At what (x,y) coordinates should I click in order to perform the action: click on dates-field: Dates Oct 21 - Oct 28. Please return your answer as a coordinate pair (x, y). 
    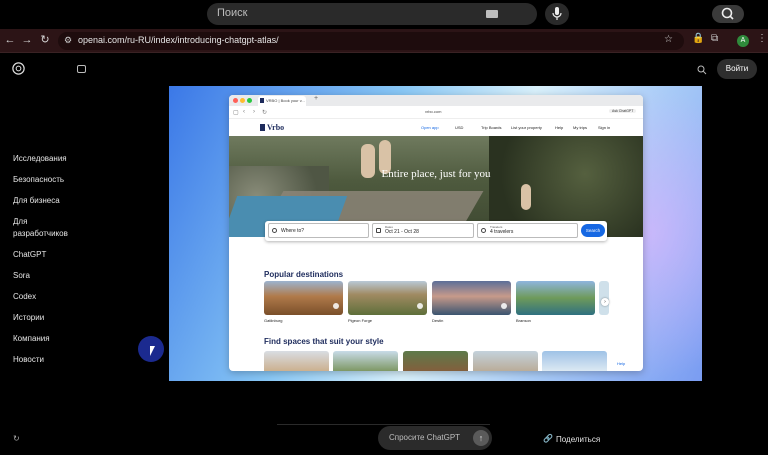
    Looking at the image, I should click on (423, 230).